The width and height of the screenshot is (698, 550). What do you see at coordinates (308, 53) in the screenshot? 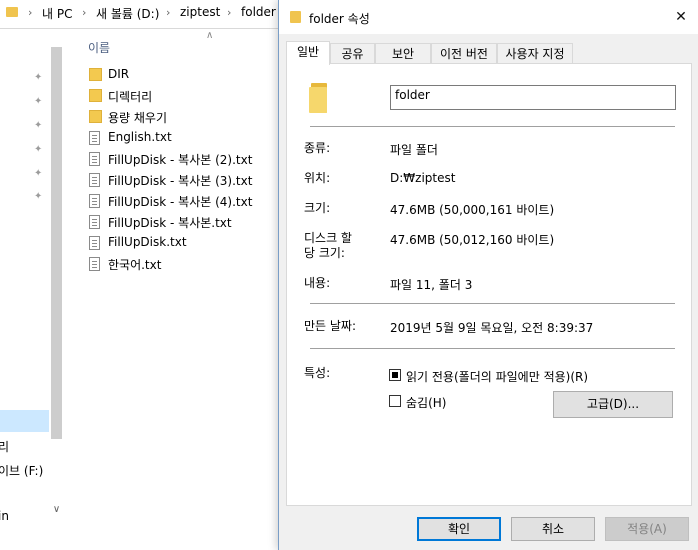
I see `tab-general: 일반` at bounding box center [308, 53].